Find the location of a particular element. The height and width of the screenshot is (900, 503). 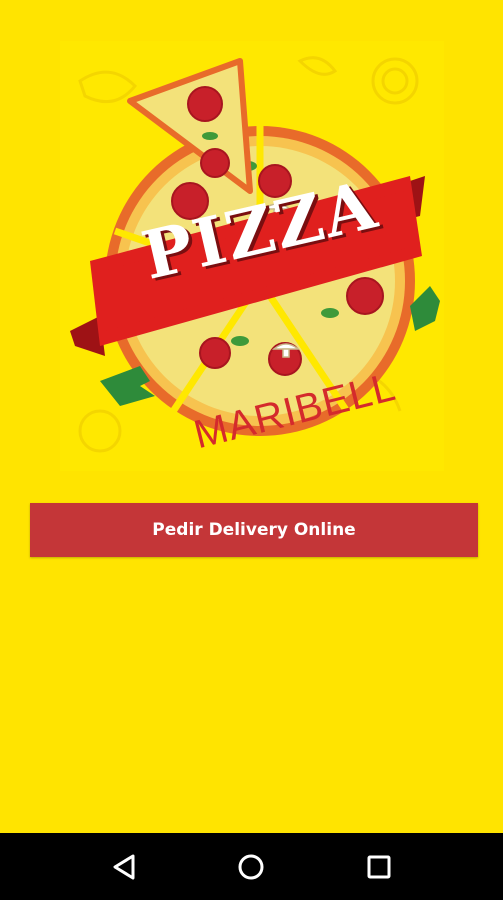

recents-square-icon is located at coordinates (379, 866).